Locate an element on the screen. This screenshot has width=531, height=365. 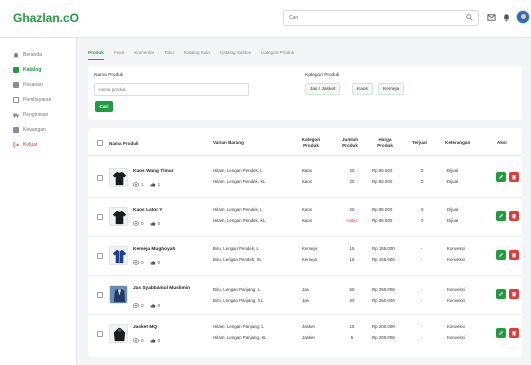
shipping-icon is located at coordinates (16, 115).